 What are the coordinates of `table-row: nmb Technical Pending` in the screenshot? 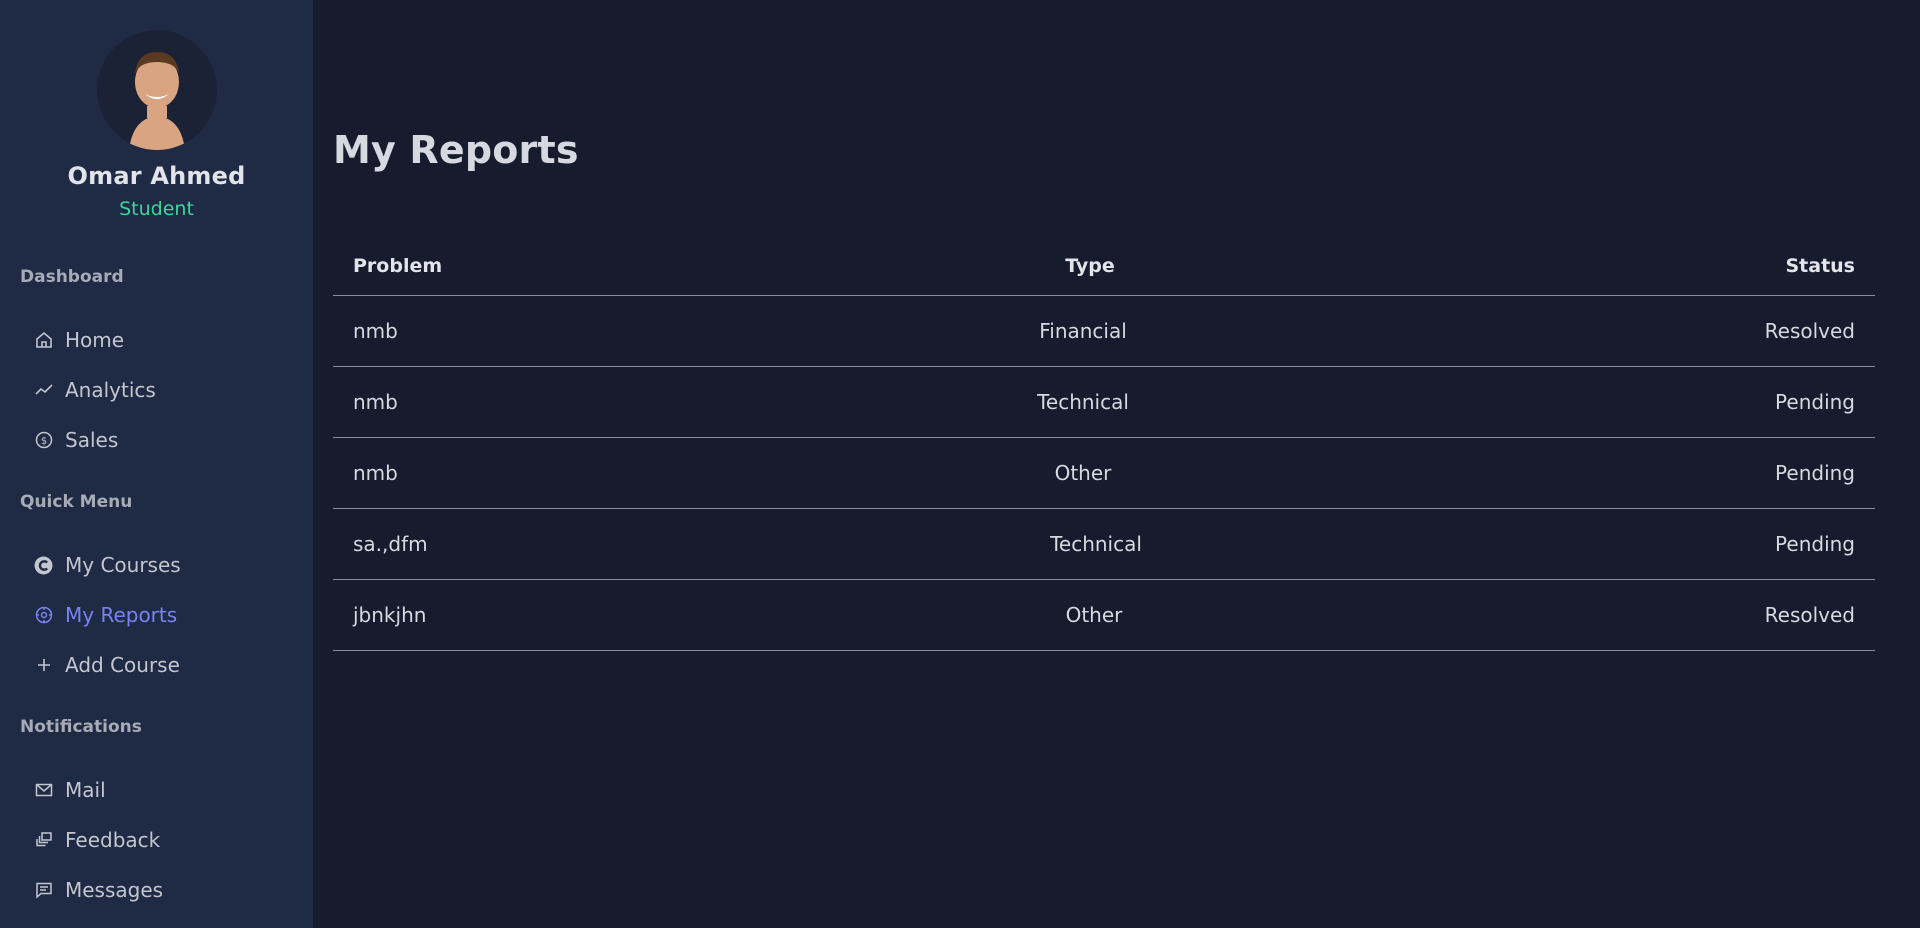 It's located at (1104, 402).